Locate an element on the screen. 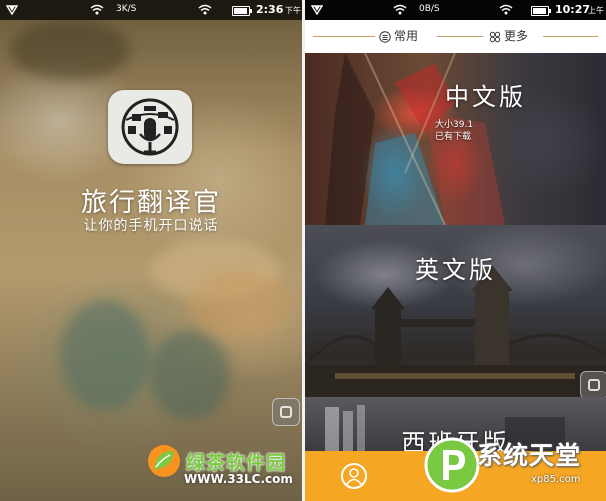 This screenshot has width=606, height=501. clock-ampm: 下午 is located at coordinates (293, 10).